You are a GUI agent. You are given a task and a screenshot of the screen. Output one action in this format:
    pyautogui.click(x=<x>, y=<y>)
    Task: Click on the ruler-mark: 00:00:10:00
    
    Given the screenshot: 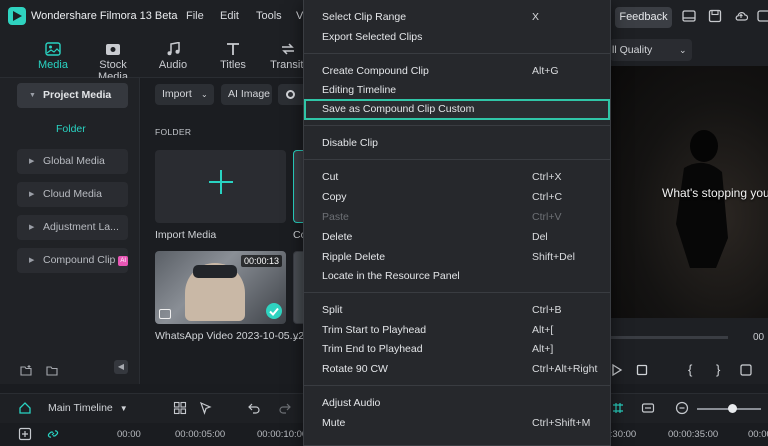 What is the action you would take?
    pyautogui.click(x=282, y=434)
    